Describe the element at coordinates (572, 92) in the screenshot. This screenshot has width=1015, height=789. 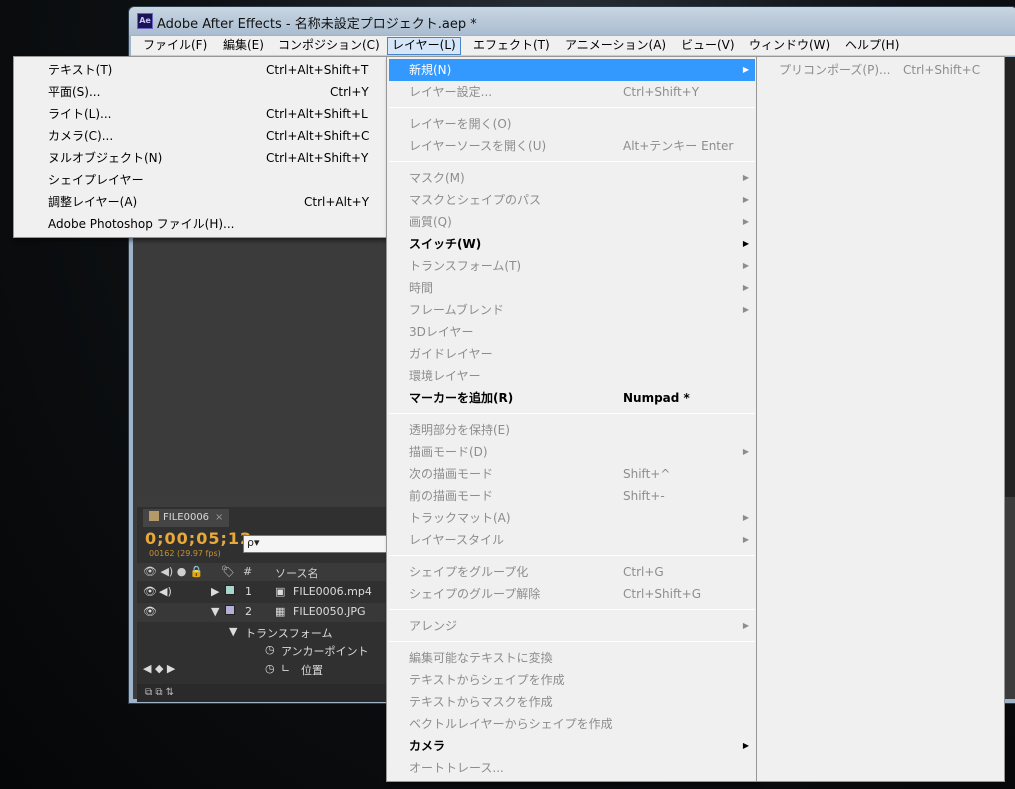
I see `layer-menu-item: レイヤー設定... Ctrl+Shift+Y` at that location.